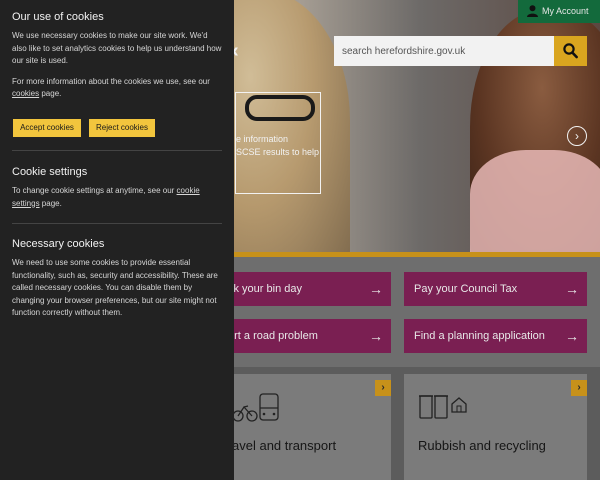  I want to click on cookie-banner-title: Our use of cookies, so click(58, 17).